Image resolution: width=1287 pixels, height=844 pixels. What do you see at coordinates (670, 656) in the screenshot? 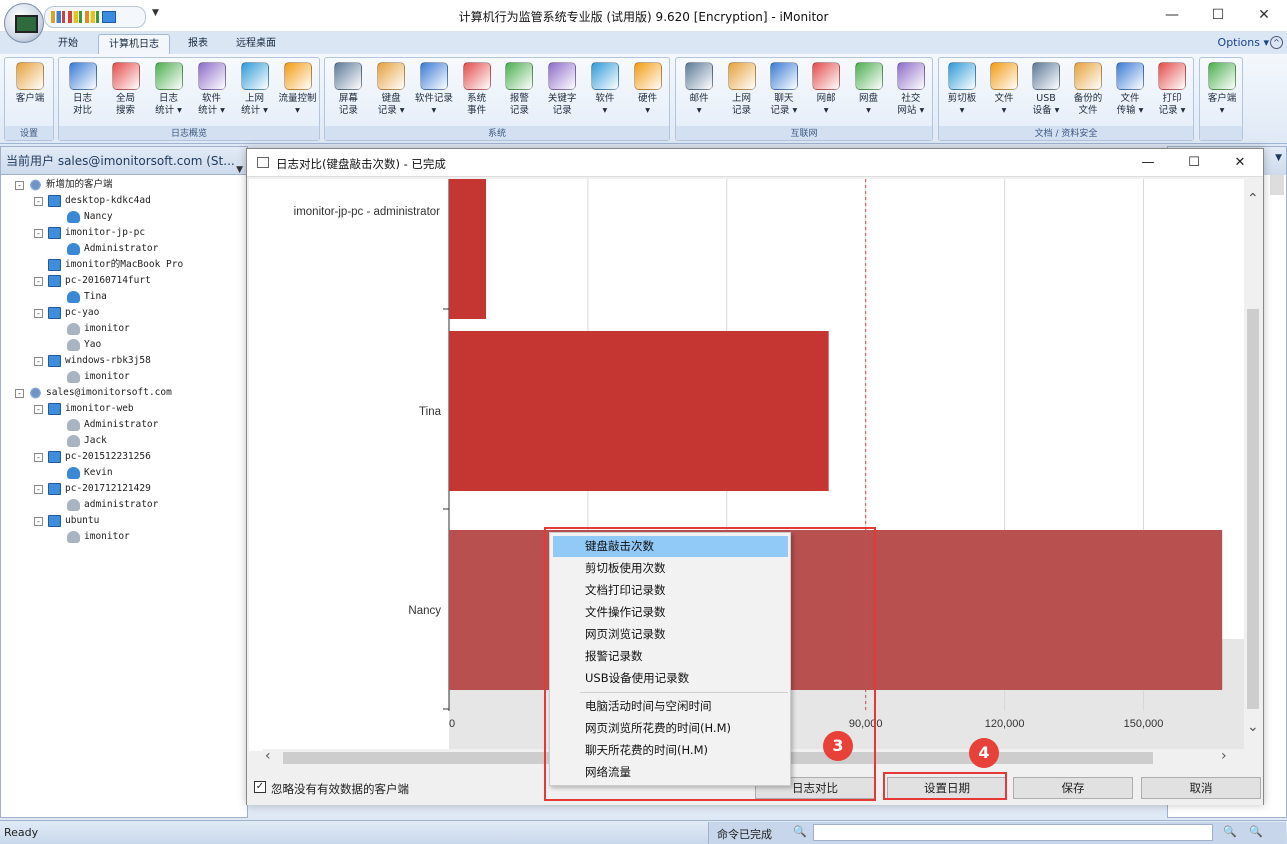
I see `context-menu-item: 报警记录数` at bounding box center [670, 656].